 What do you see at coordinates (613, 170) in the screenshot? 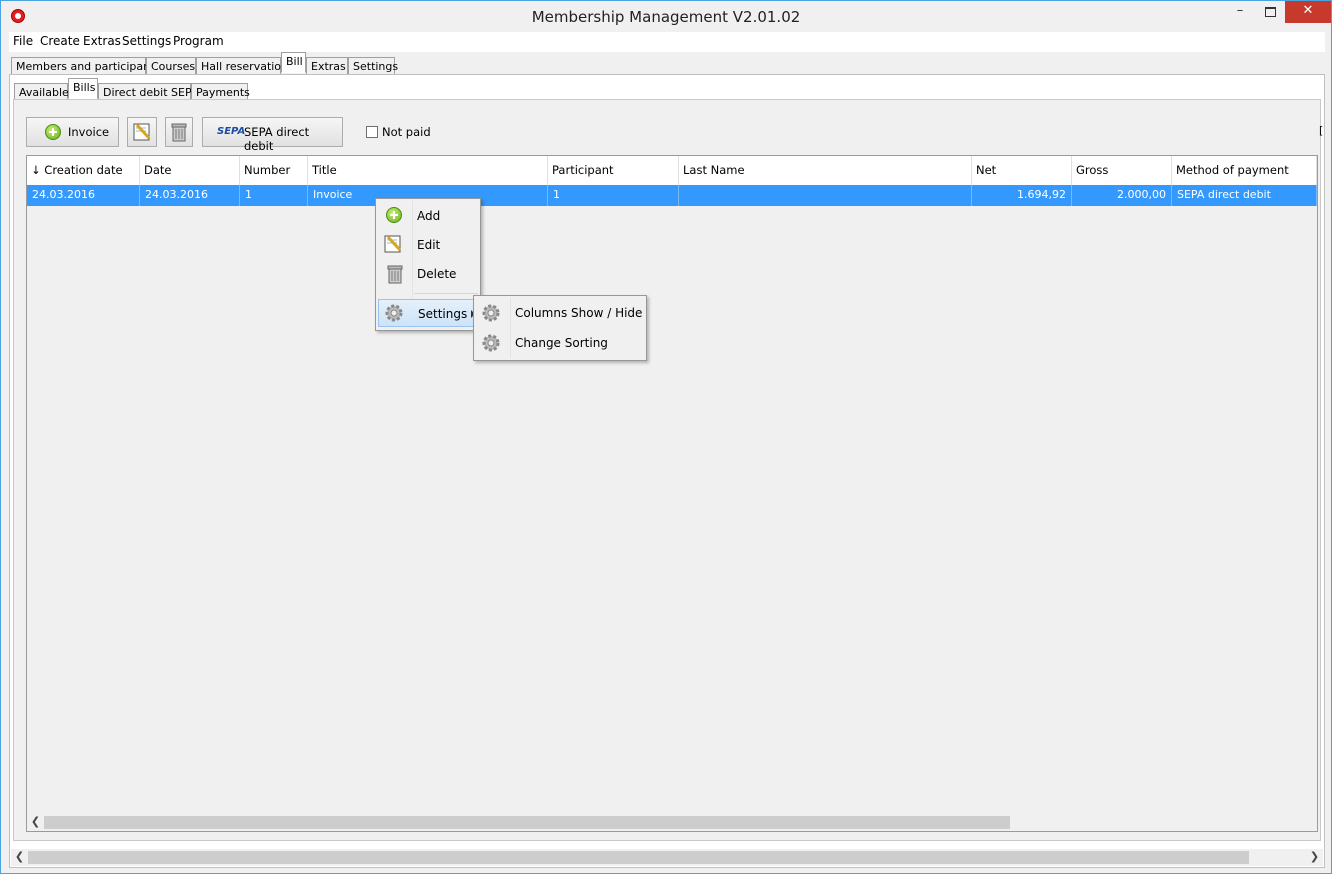
I see `col-participant: Participant` at bounding box center [613, 170].